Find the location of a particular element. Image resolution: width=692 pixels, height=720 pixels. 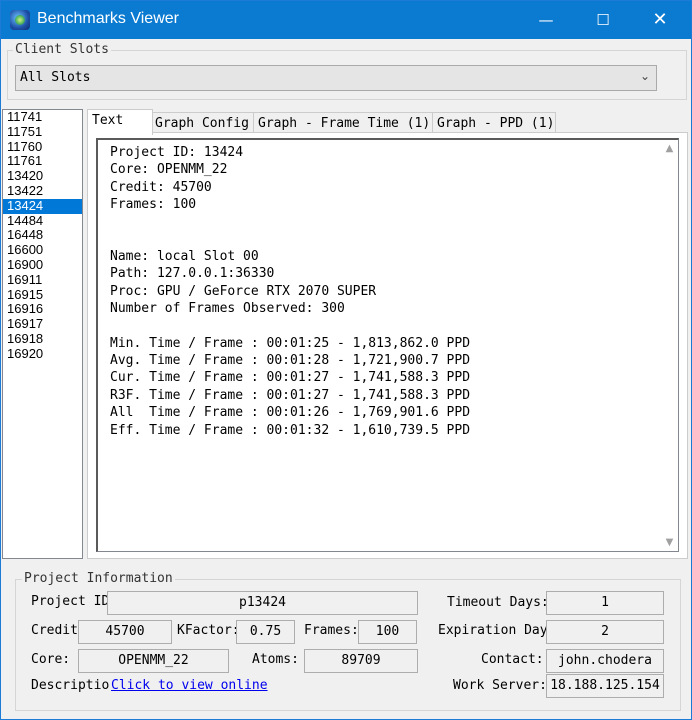

window-title: Benchmarks Viewer is located at coordinates (108, 18).